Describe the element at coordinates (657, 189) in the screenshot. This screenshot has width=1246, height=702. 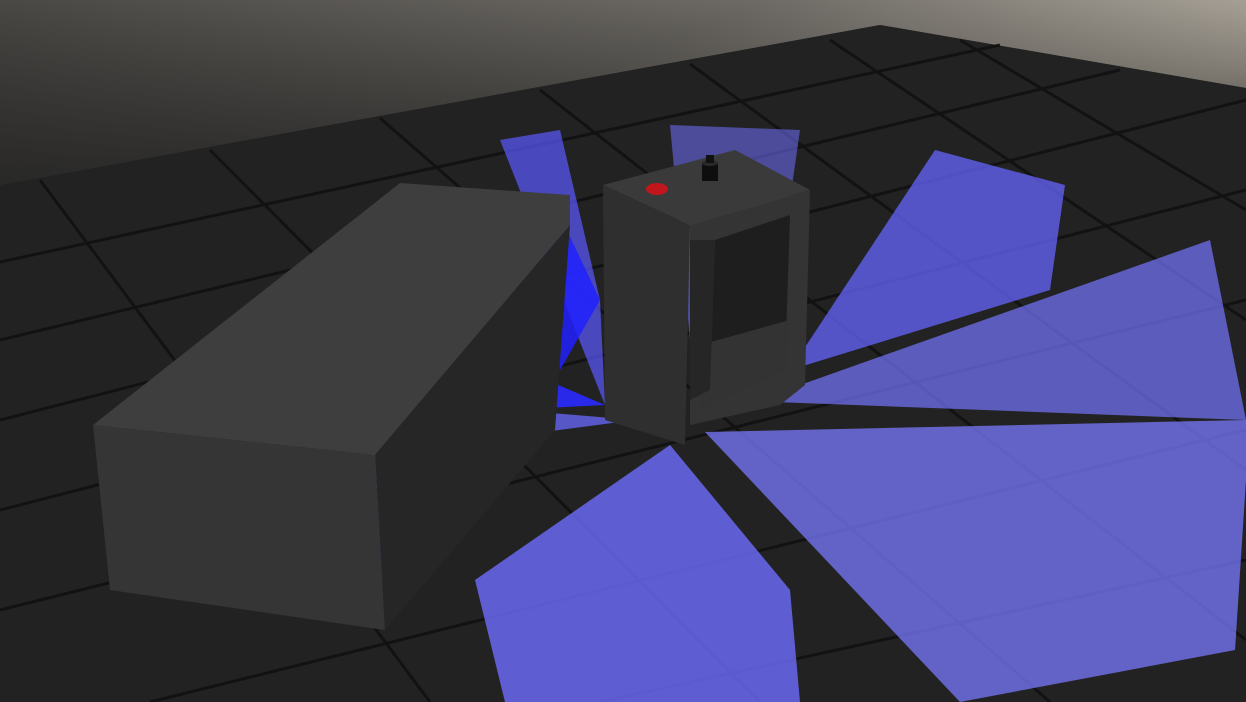
I see `red-marker` at that location.